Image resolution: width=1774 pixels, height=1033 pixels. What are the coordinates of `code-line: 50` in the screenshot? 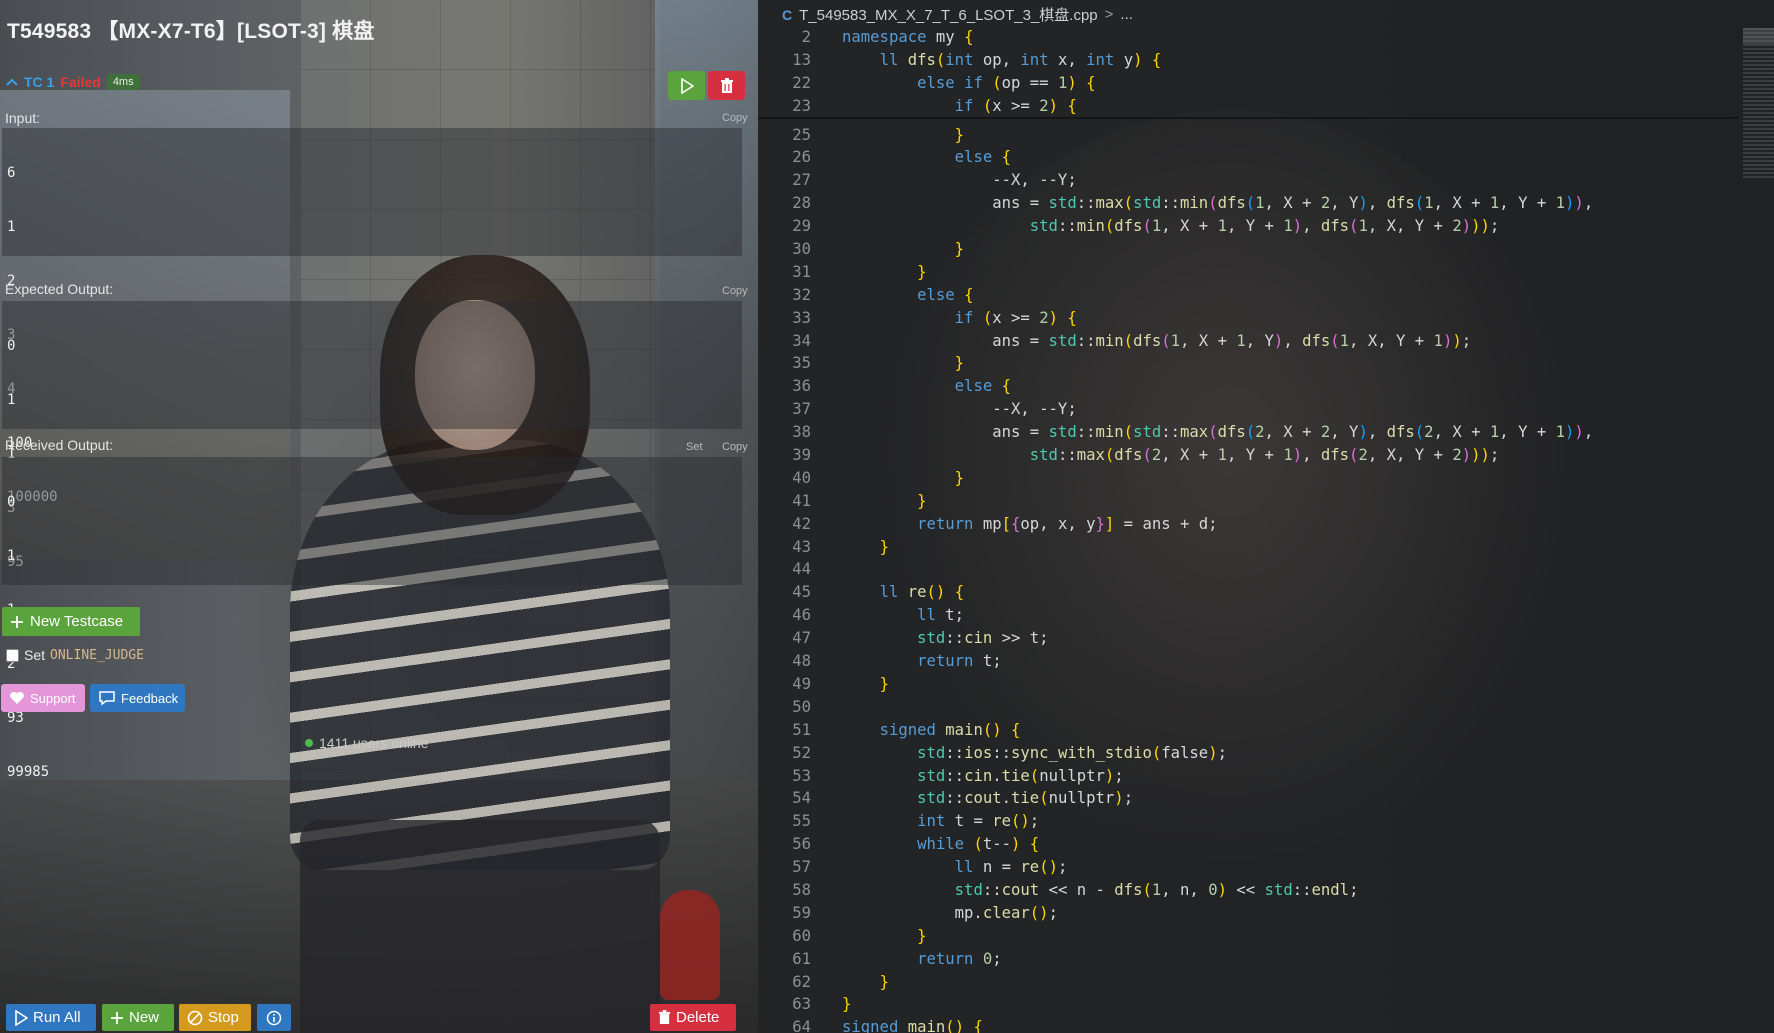 It's located at (1248, 707).